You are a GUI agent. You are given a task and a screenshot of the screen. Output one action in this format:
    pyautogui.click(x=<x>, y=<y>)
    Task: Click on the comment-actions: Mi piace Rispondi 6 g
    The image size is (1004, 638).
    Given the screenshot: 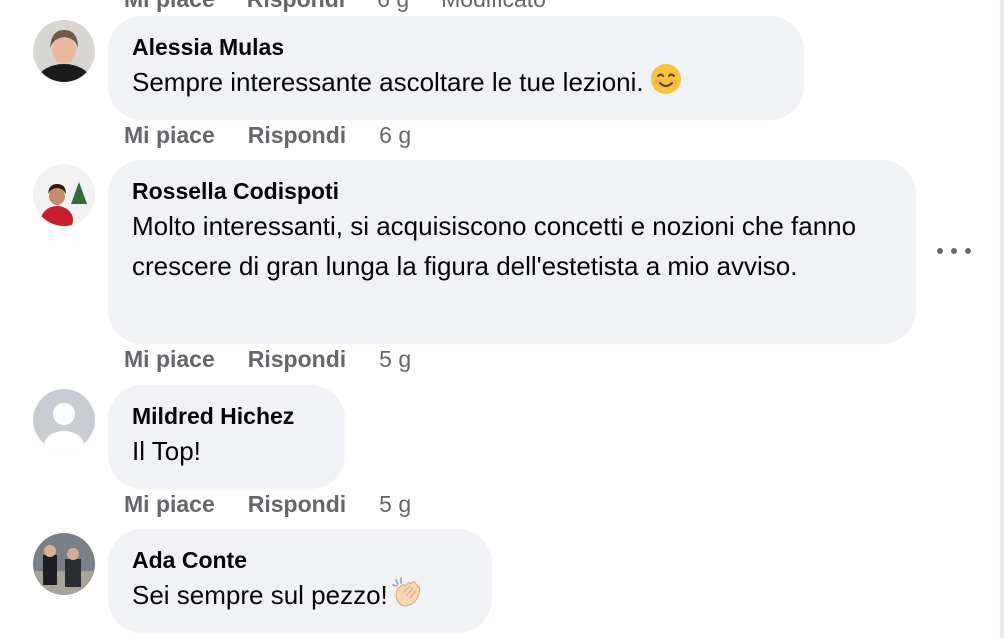 What is the action you would take?
    pyautogui.click(x=267, y=135)
    